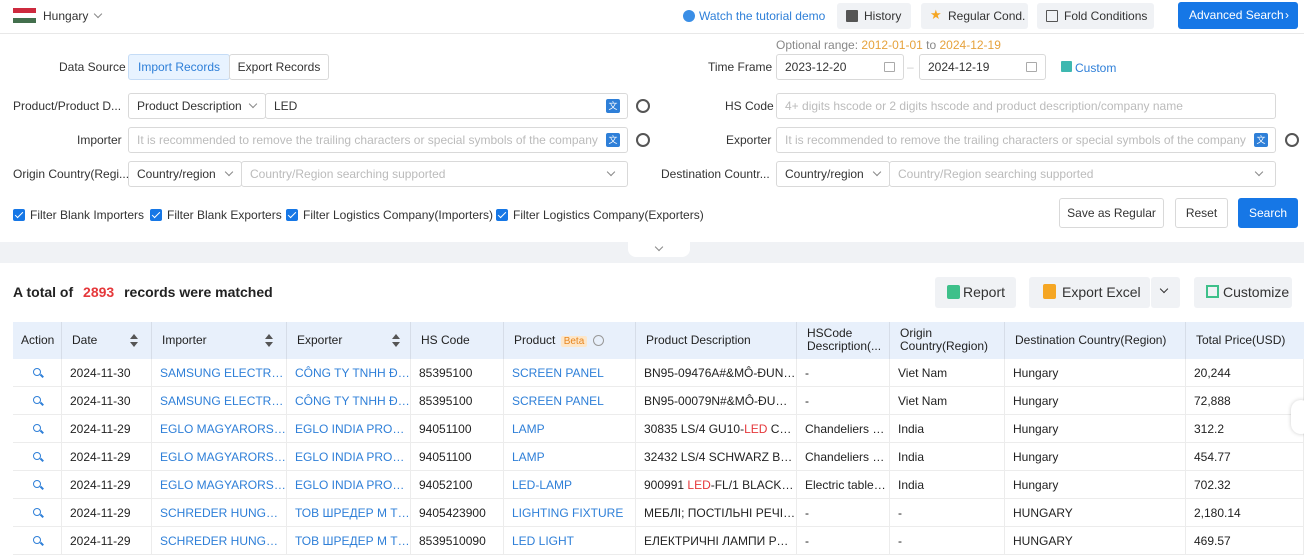  I want to click on filter-blank-exporters-label: Filter Blank Exporters, so click(224, 215).